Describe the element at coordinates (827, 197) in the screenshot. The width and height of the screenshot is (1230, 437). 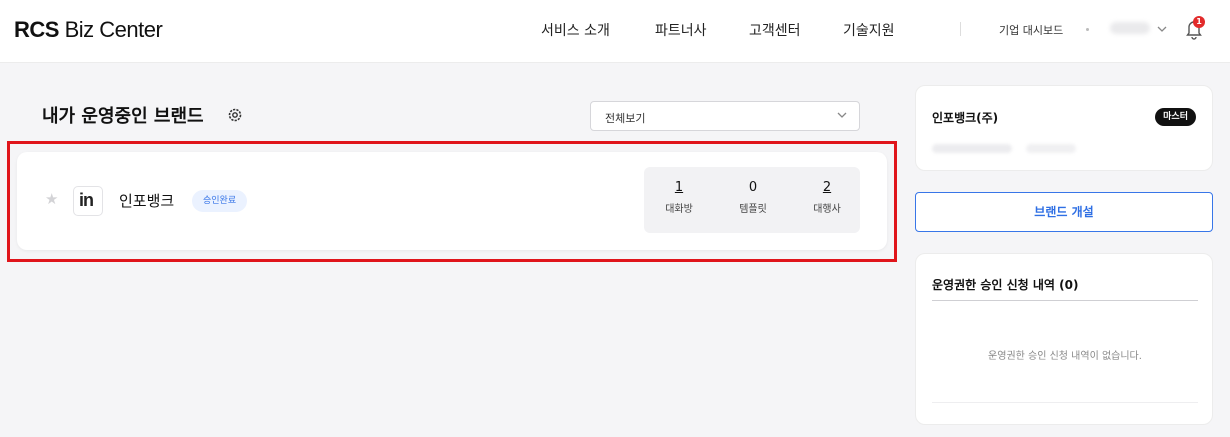
I see `stat-agencies: 2 대행사` at that location.